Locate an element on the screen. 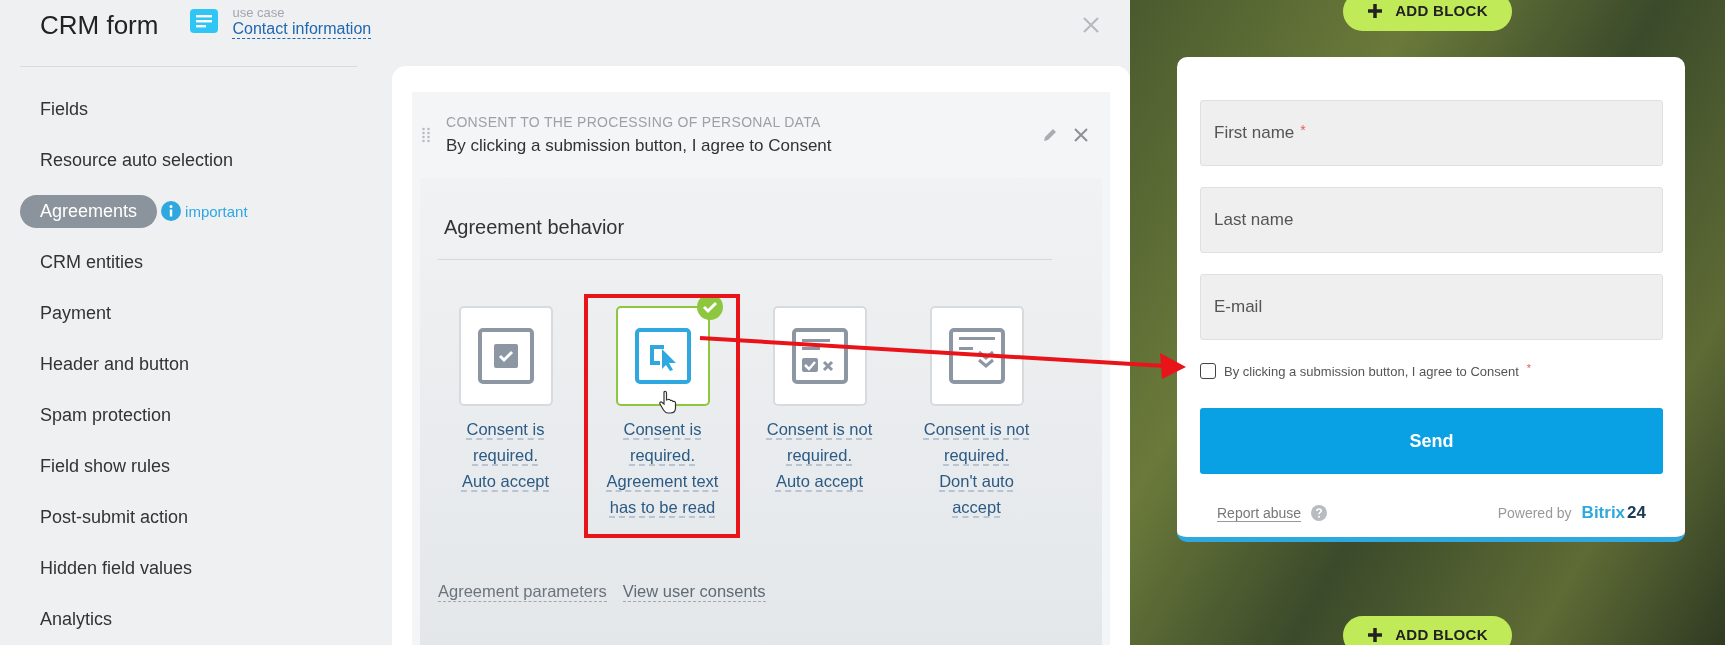  consent-checkbox is located at coordinates (1208, 371).